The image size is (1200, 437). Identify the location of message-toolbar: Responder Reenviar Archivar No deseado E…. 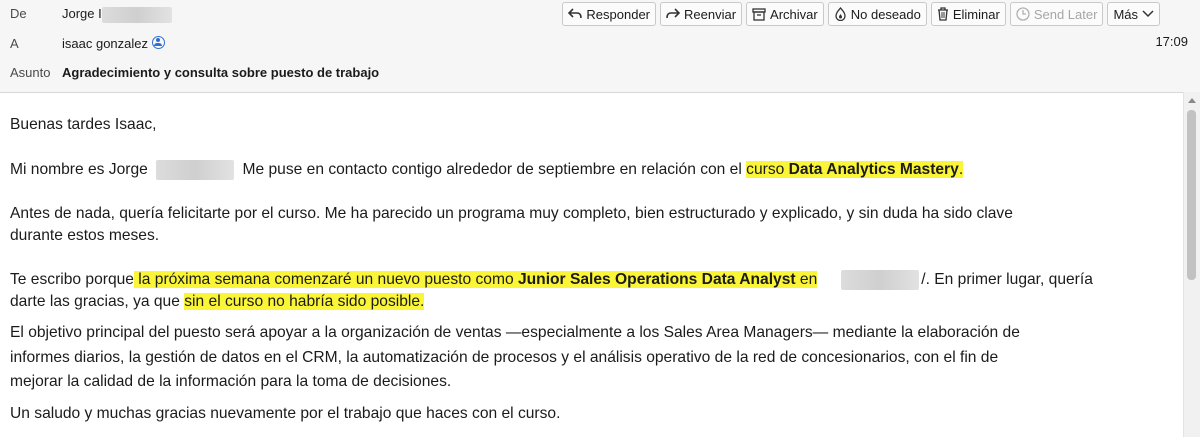
(861, 14).